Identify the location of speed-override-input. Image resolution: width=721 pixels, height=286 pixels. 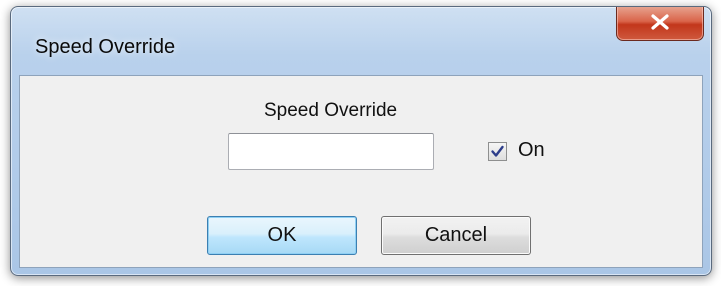
(331, 151).